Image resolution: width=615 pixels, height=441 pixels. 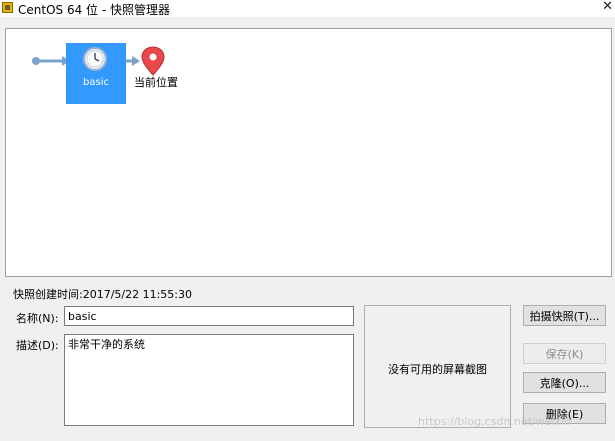 I want to click on name-label: 名称(N):, so click(x=37, y=318).